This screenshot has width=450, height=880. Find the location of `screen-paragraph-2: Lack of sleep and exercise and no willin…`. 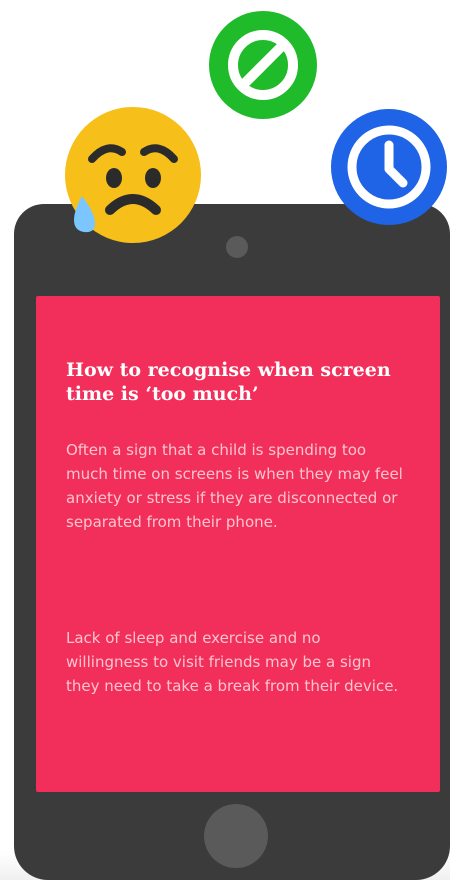

screen-paragraph-2: Lack of sleep and exercise and no willin… is located at coordinates (232, 662).